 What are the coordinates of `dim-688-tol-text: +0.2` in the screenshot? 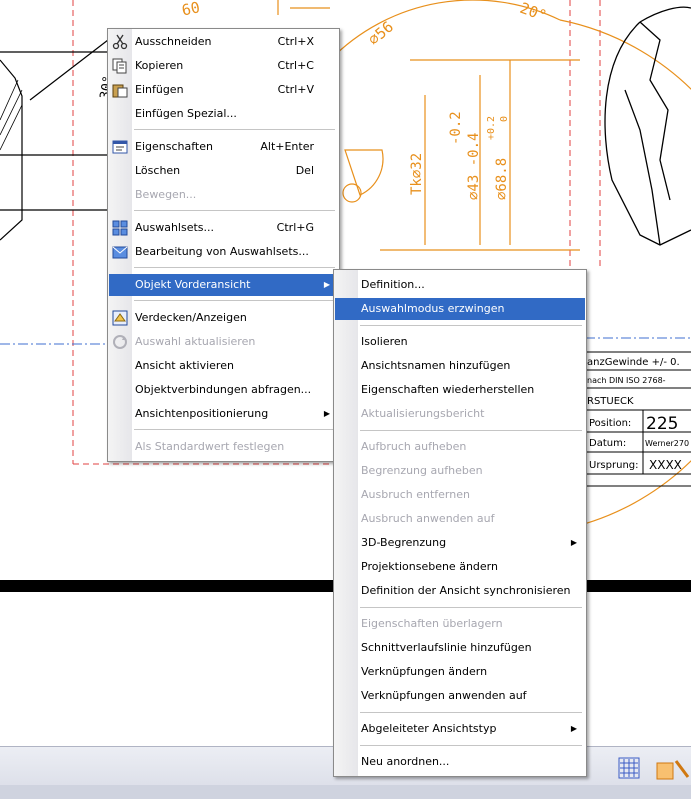 It's located at (491, 128).